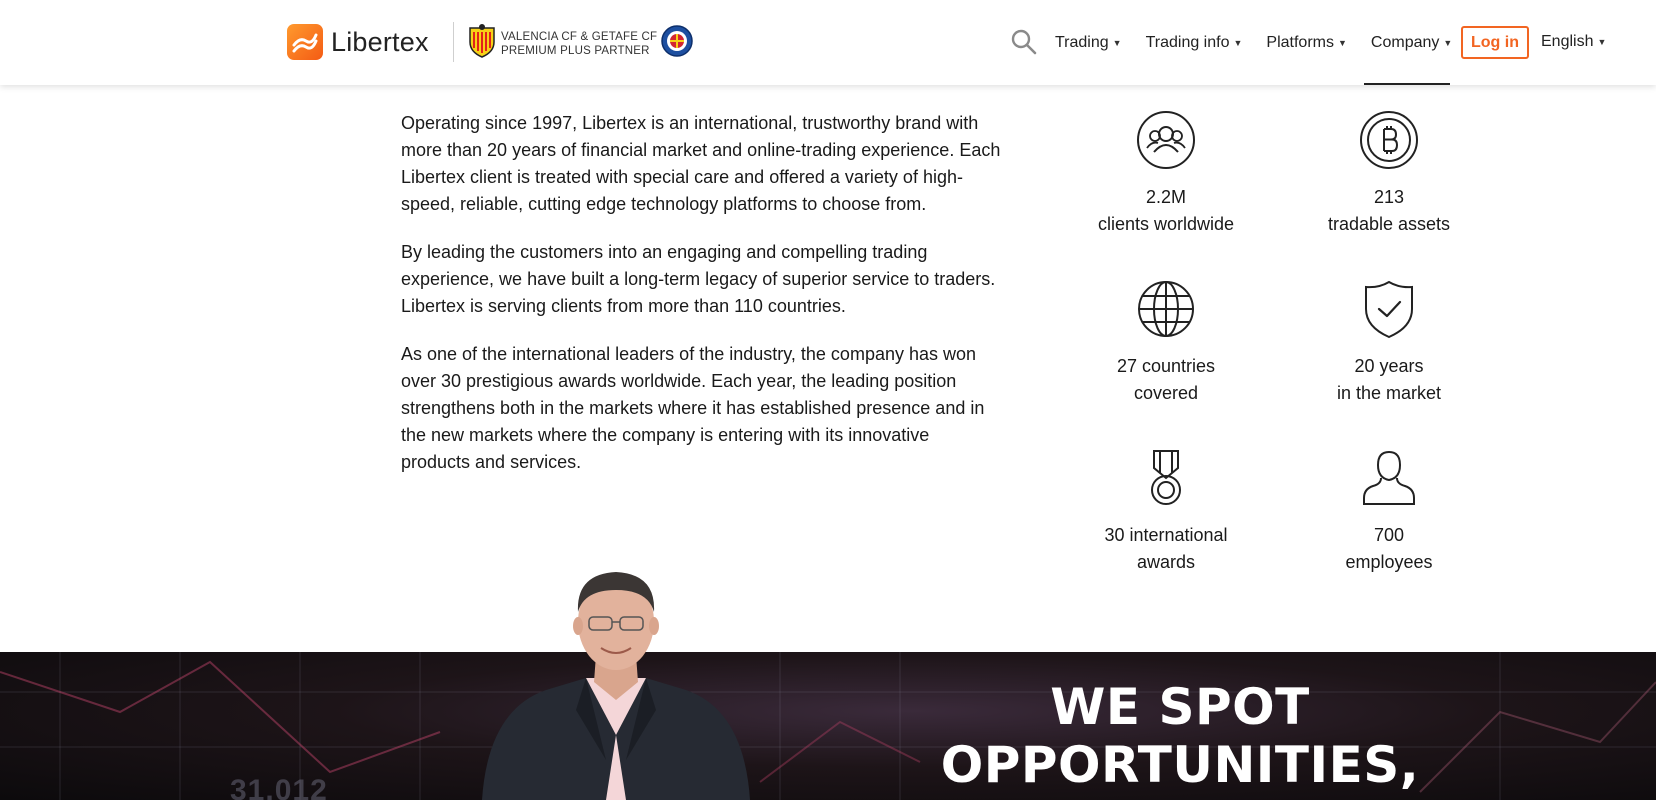 The width and height of the screenshot is (1656, 800). What do you see at coordinates (1166, 140) in the screenshot?
I see `users-icon` at bounding box center [1166, 140].